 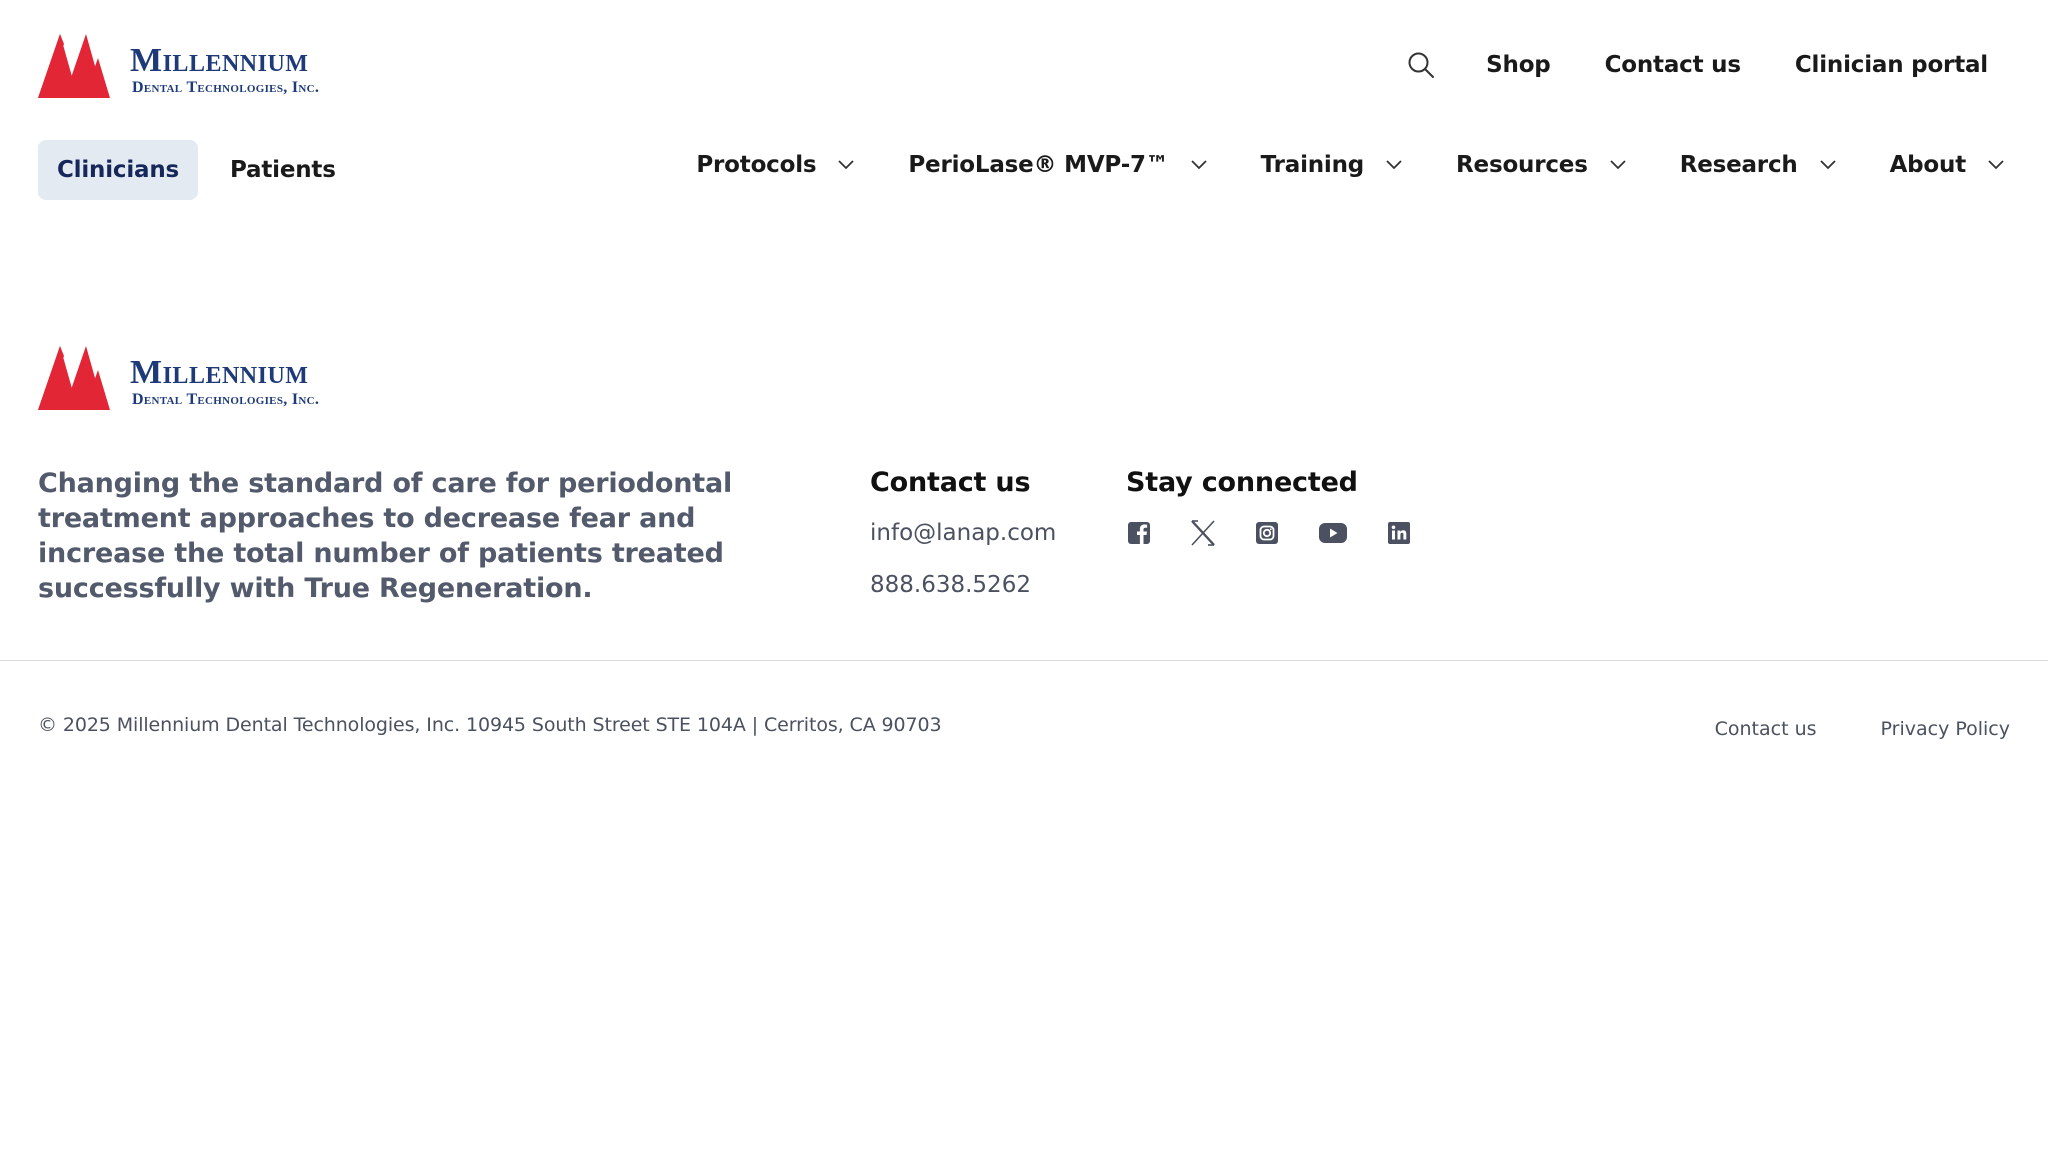 I want to click on social-icons, so click(x=1288, y=533).